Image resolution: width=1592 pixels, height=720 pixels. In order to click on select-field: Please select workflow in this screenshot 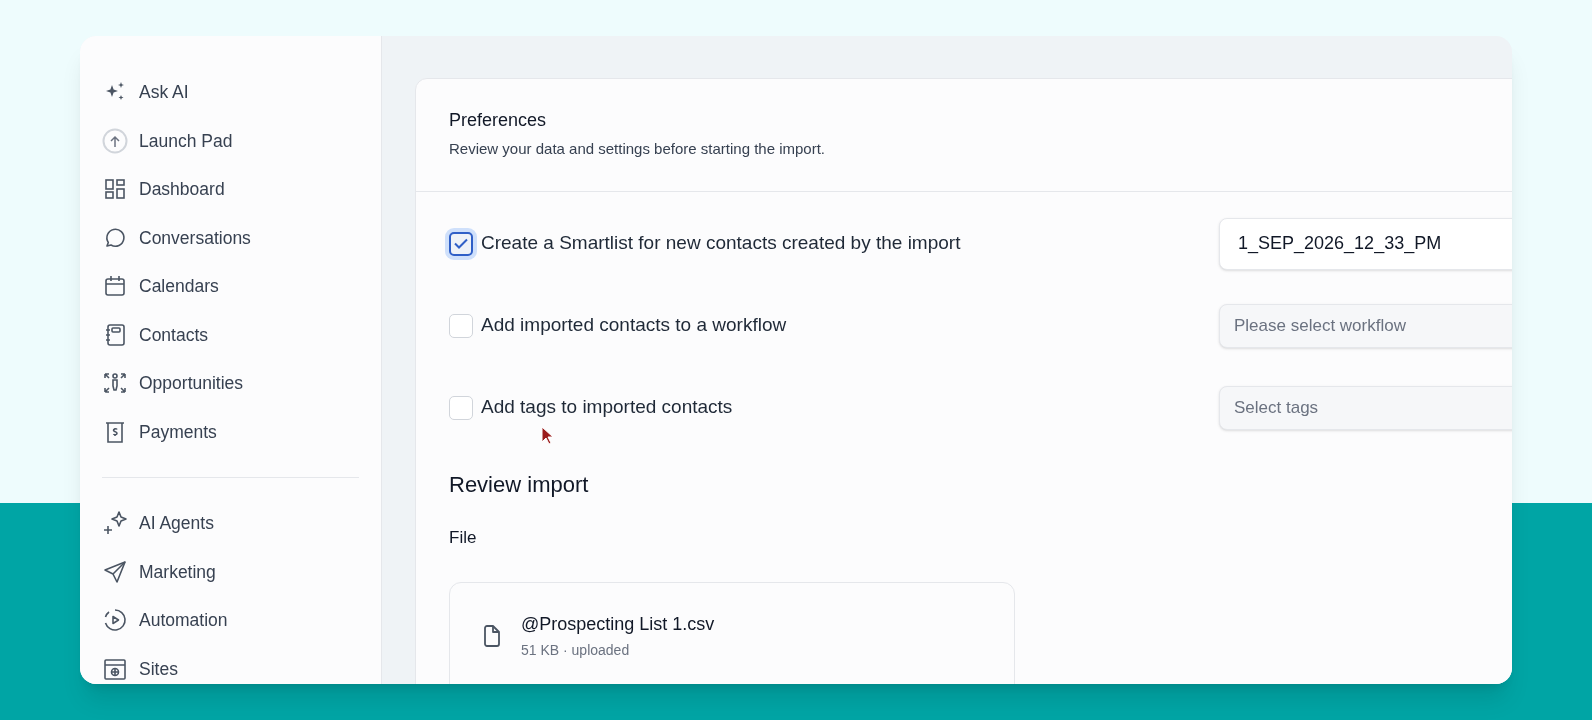, I will do `click(1365, 325)`.